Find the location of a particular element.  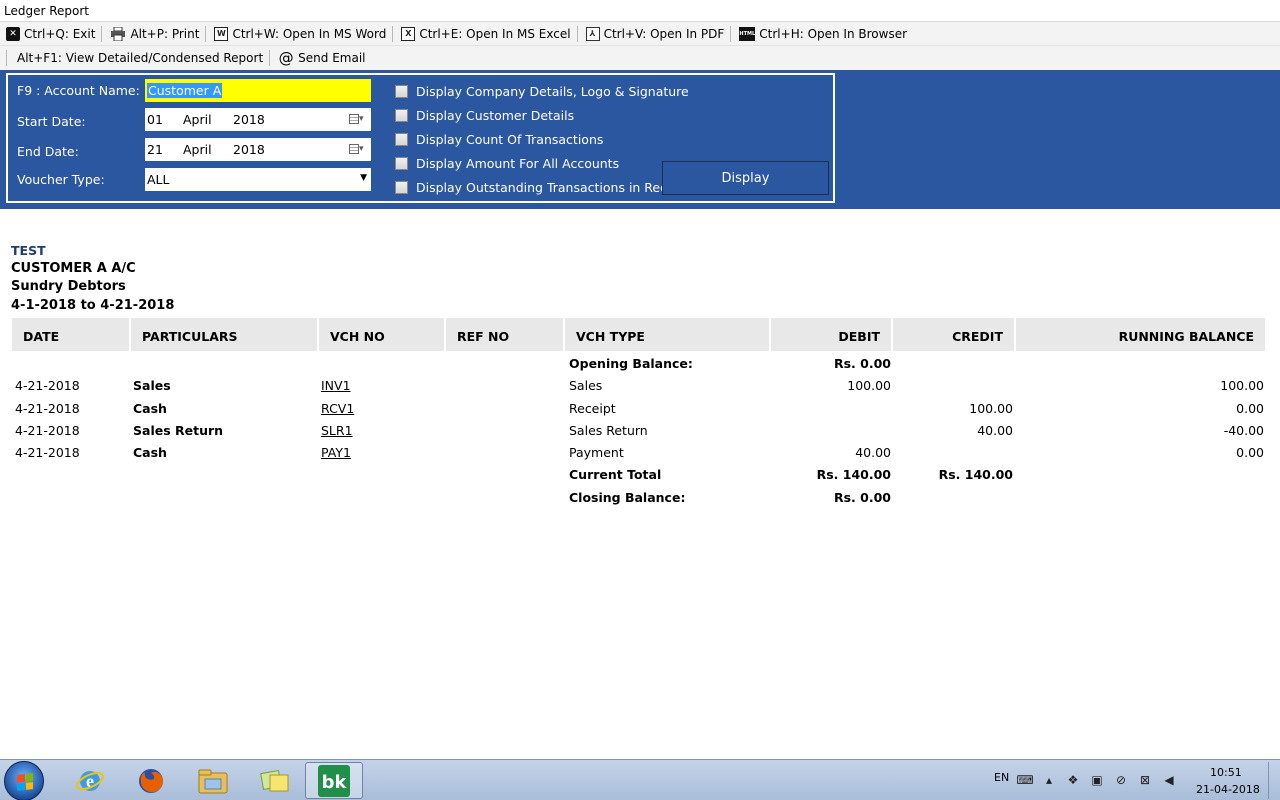

voucher-type-label: Voucher Type: is located at coordinates (61, 179).